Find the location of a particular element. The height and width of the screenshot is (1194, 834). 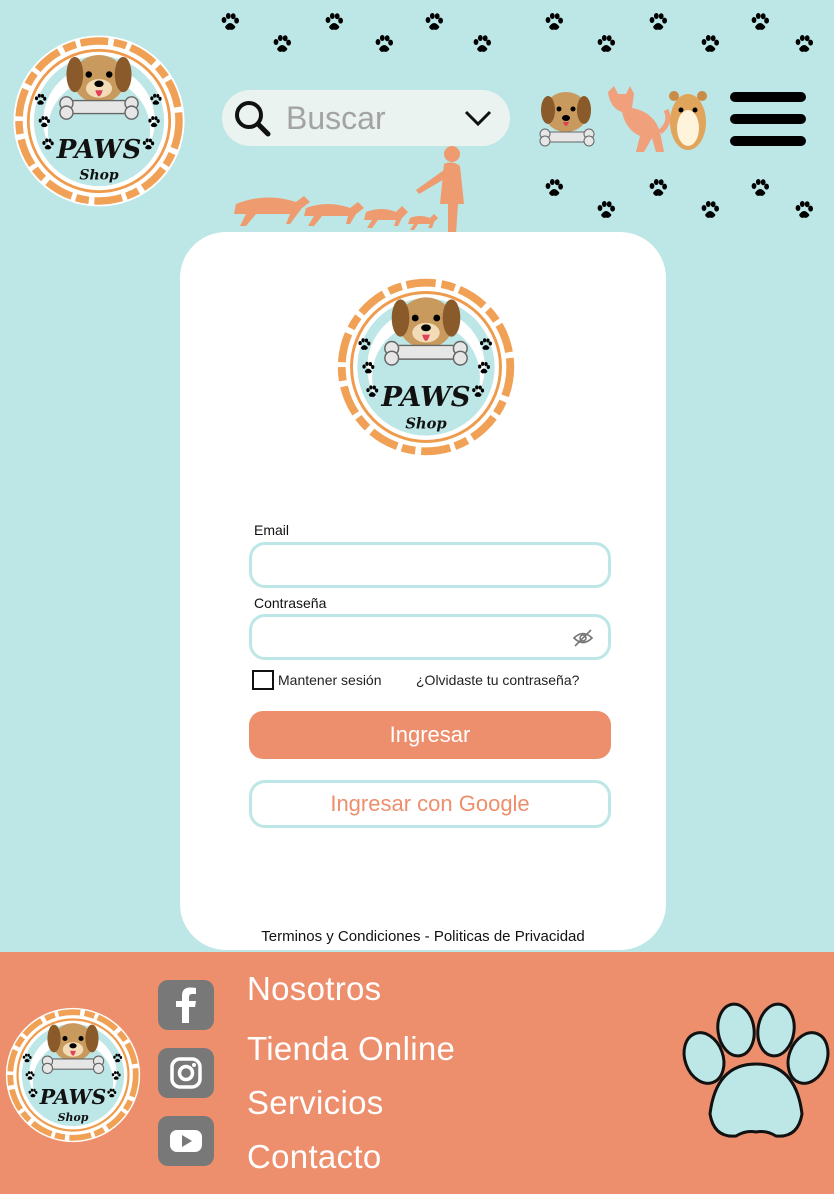

chevron-down-icon is located at coordinates (478, 118).